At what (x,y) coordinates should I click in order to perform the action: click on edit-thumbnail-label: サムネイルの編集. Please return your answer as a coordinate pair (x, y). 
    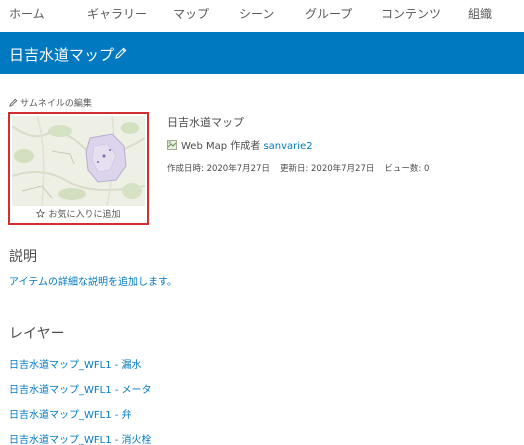
    Looking at the image, I should click on (56, 104).